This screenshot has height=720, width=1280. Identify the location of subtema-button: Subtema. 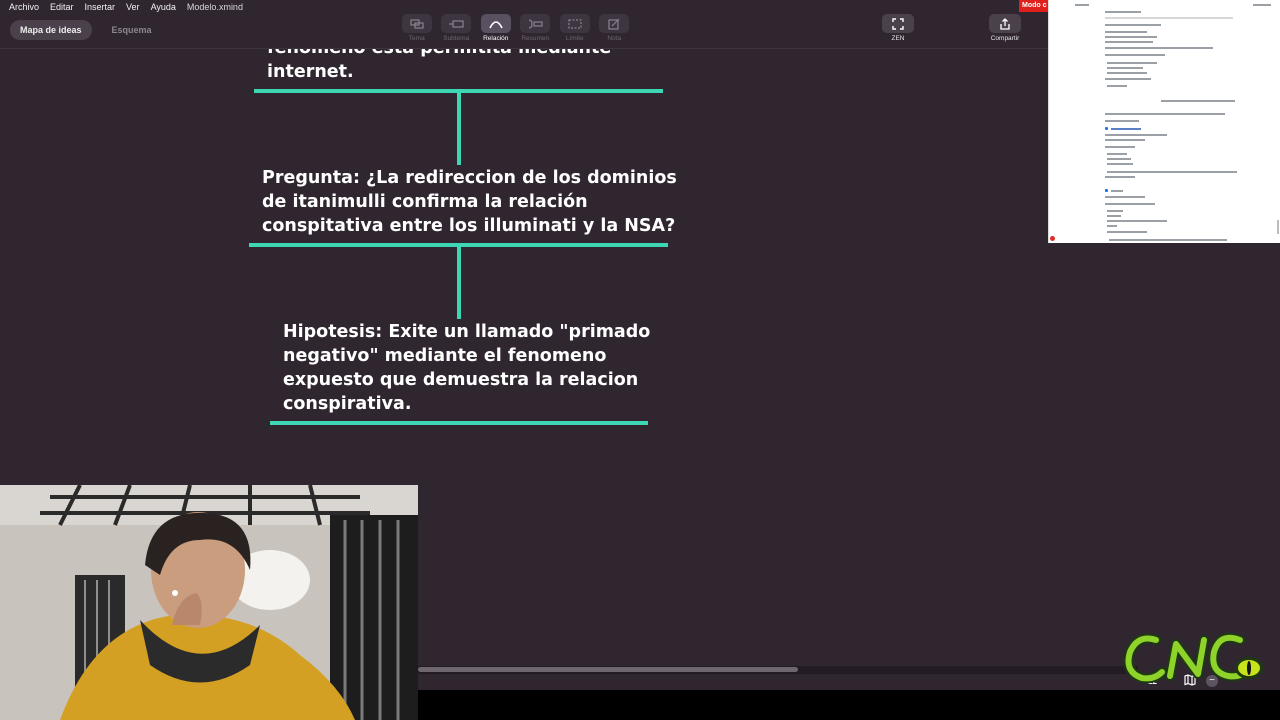
(457, 30).